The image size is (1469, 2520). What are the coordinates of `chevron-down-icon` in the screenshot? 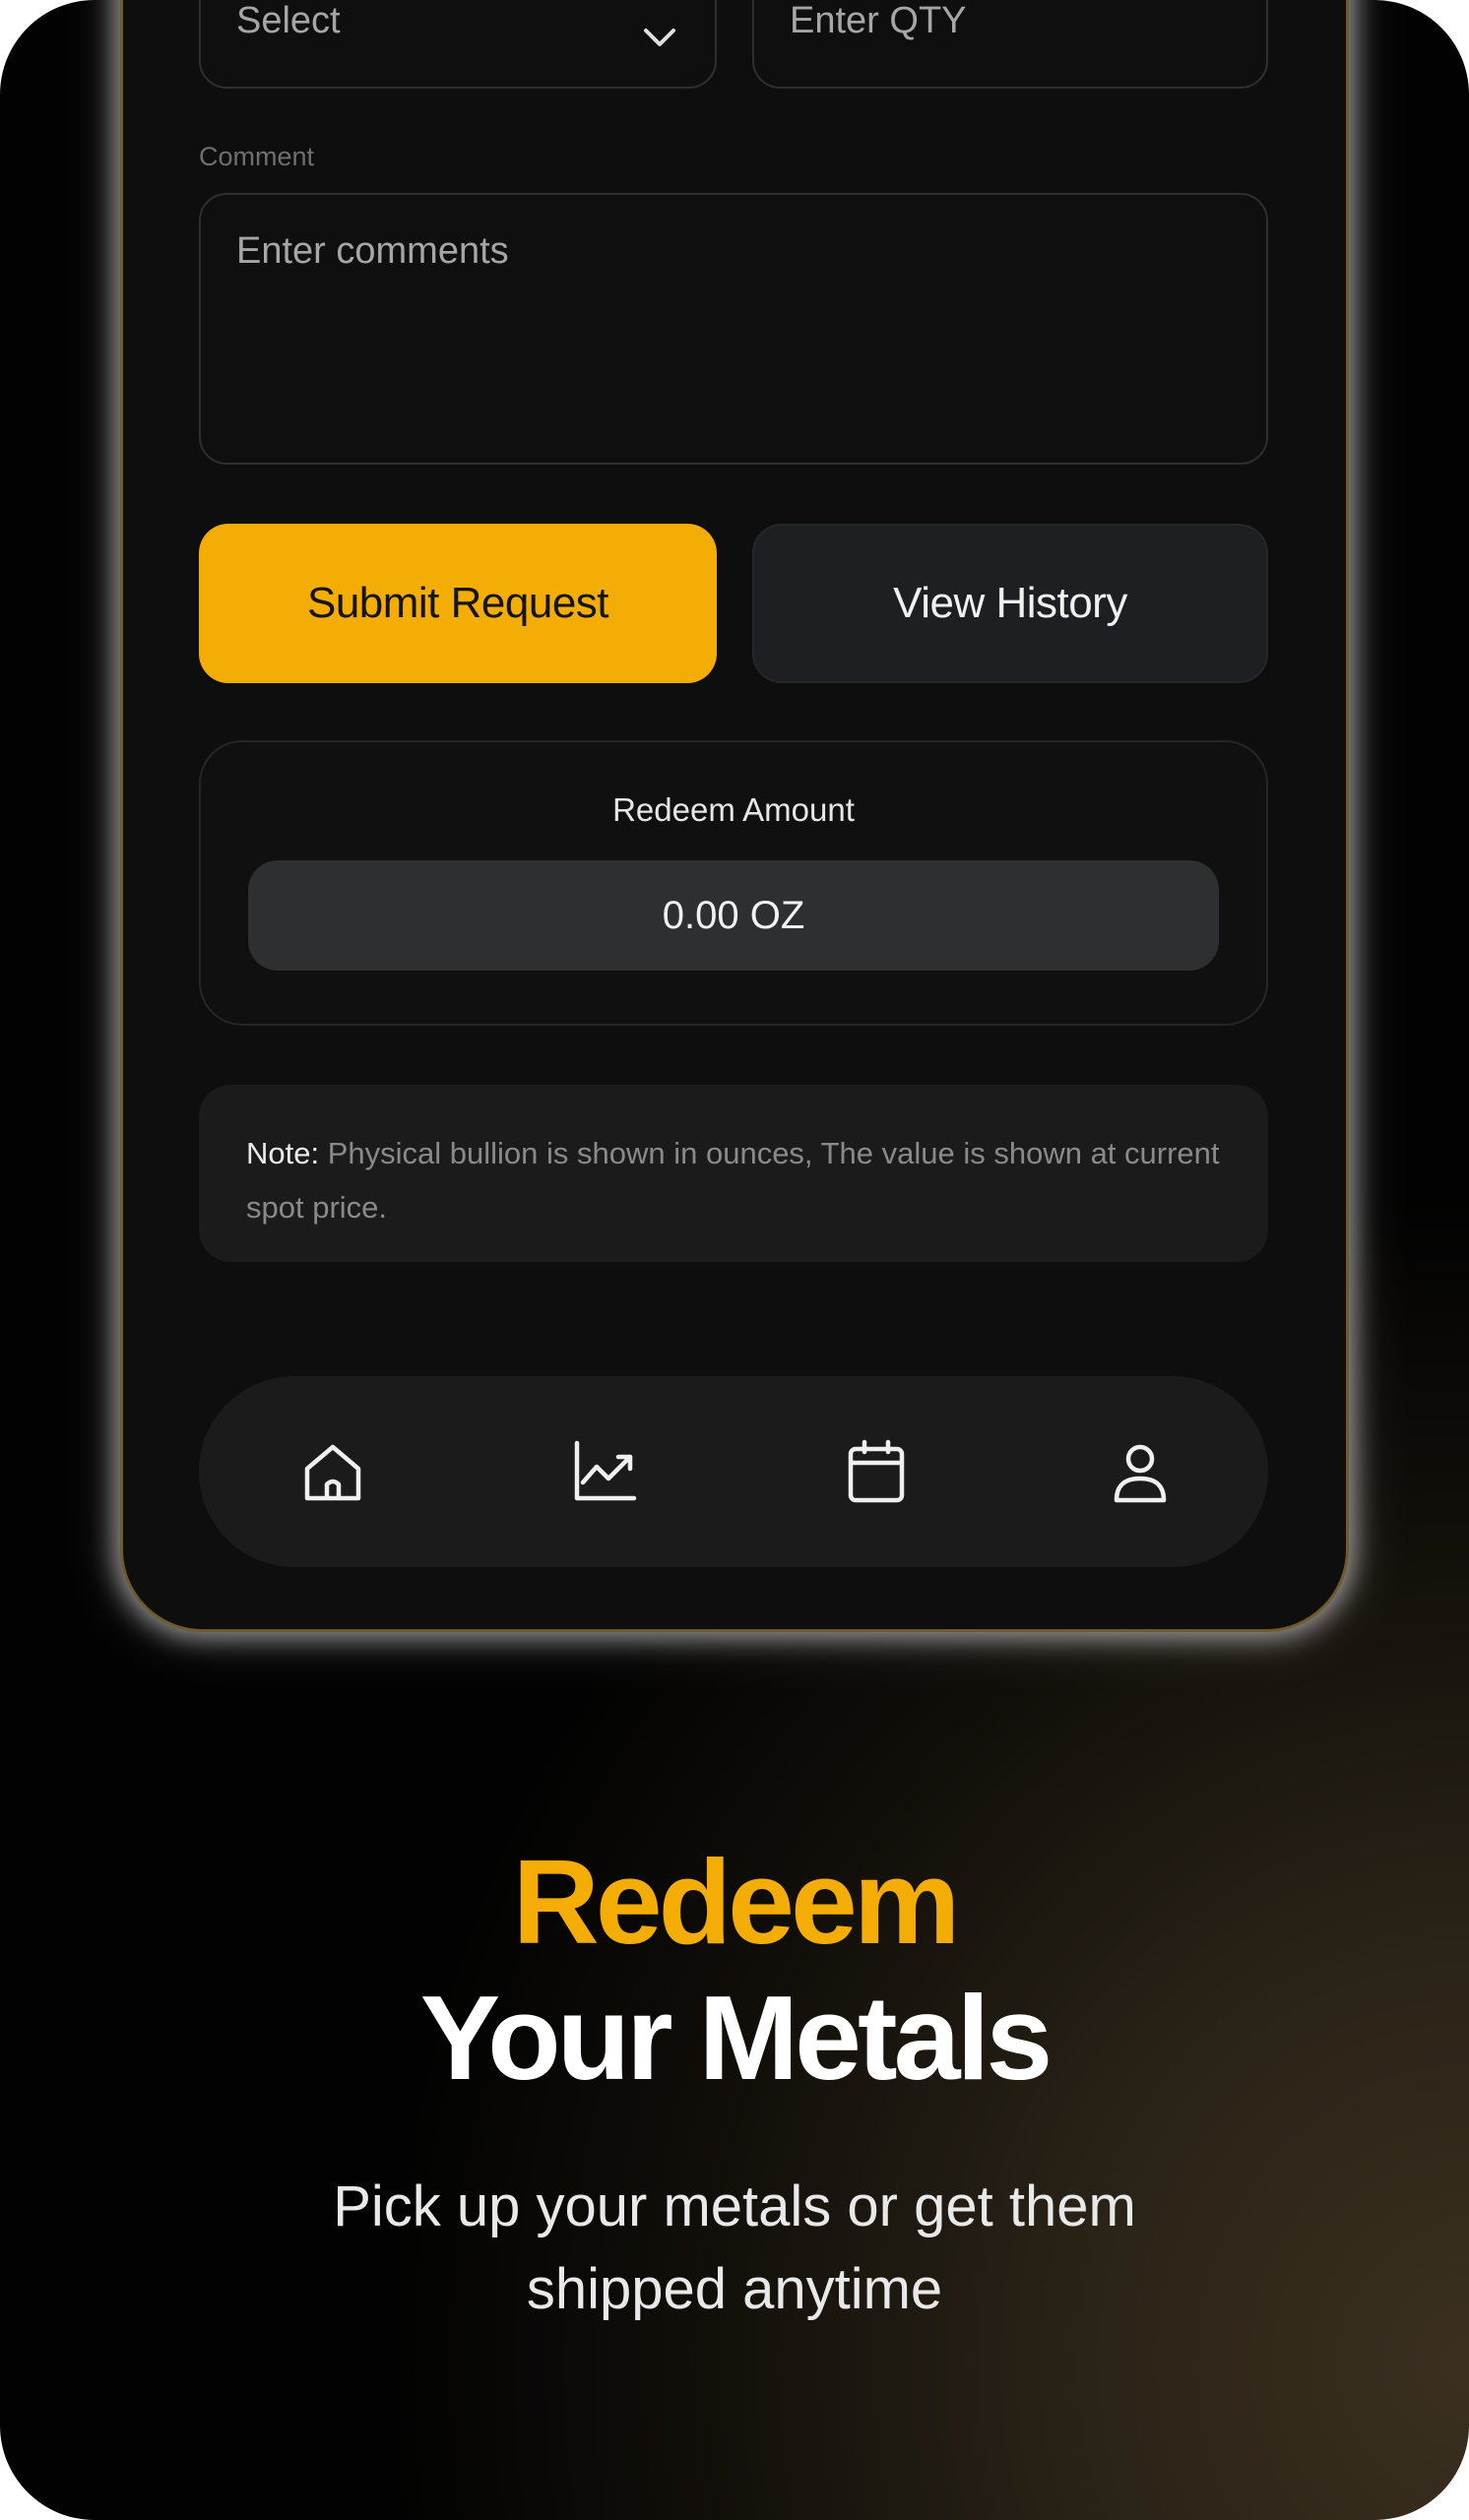 It's located at (659, 37).